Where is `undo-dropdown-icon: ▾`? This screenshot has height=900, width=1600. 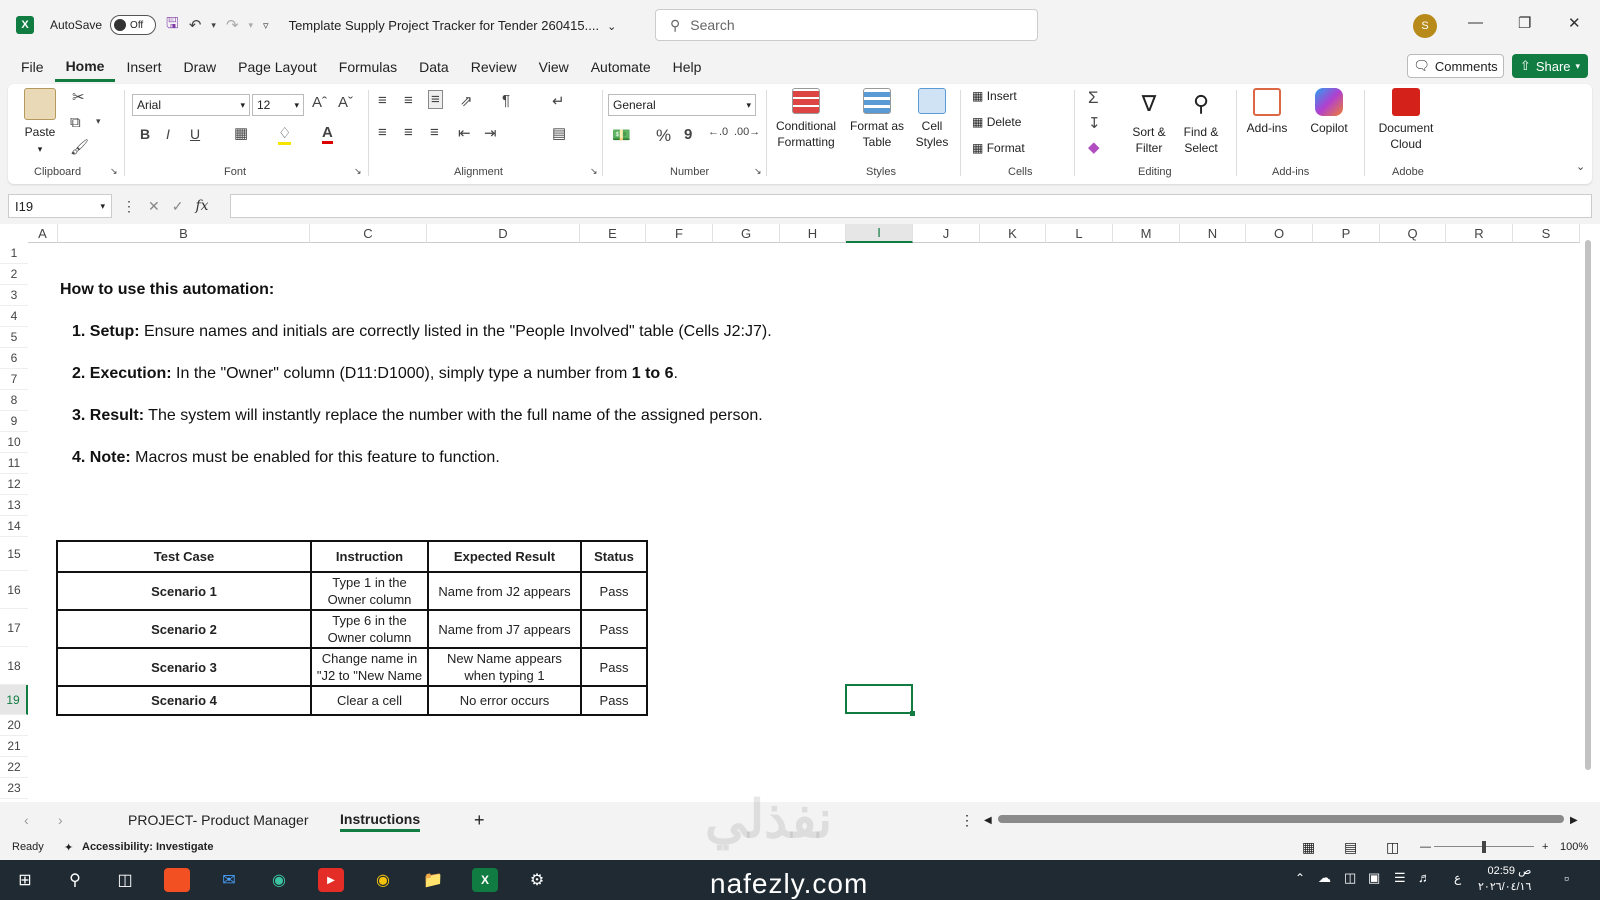
undo-dropdown-icon: ▾ is located at coordinates (213, 25).